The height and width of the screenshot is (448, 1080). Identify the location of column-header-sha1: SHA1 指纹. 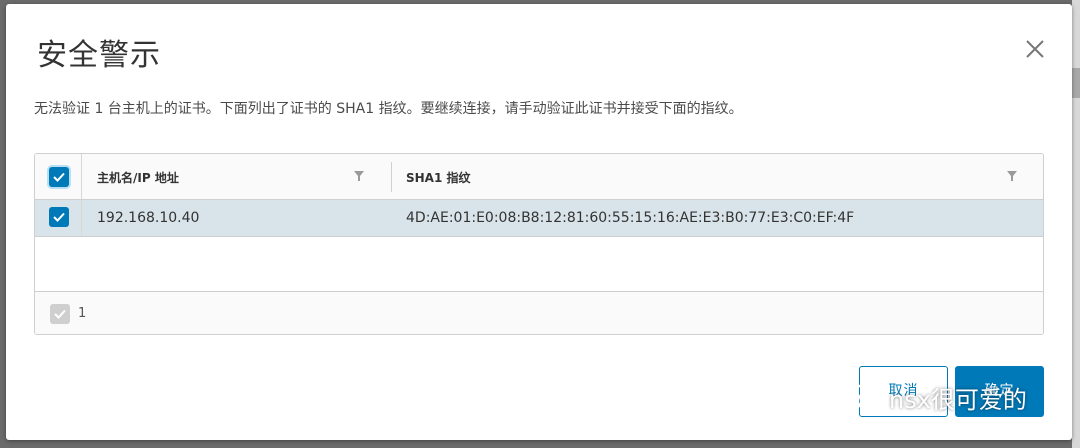
(438, 177).